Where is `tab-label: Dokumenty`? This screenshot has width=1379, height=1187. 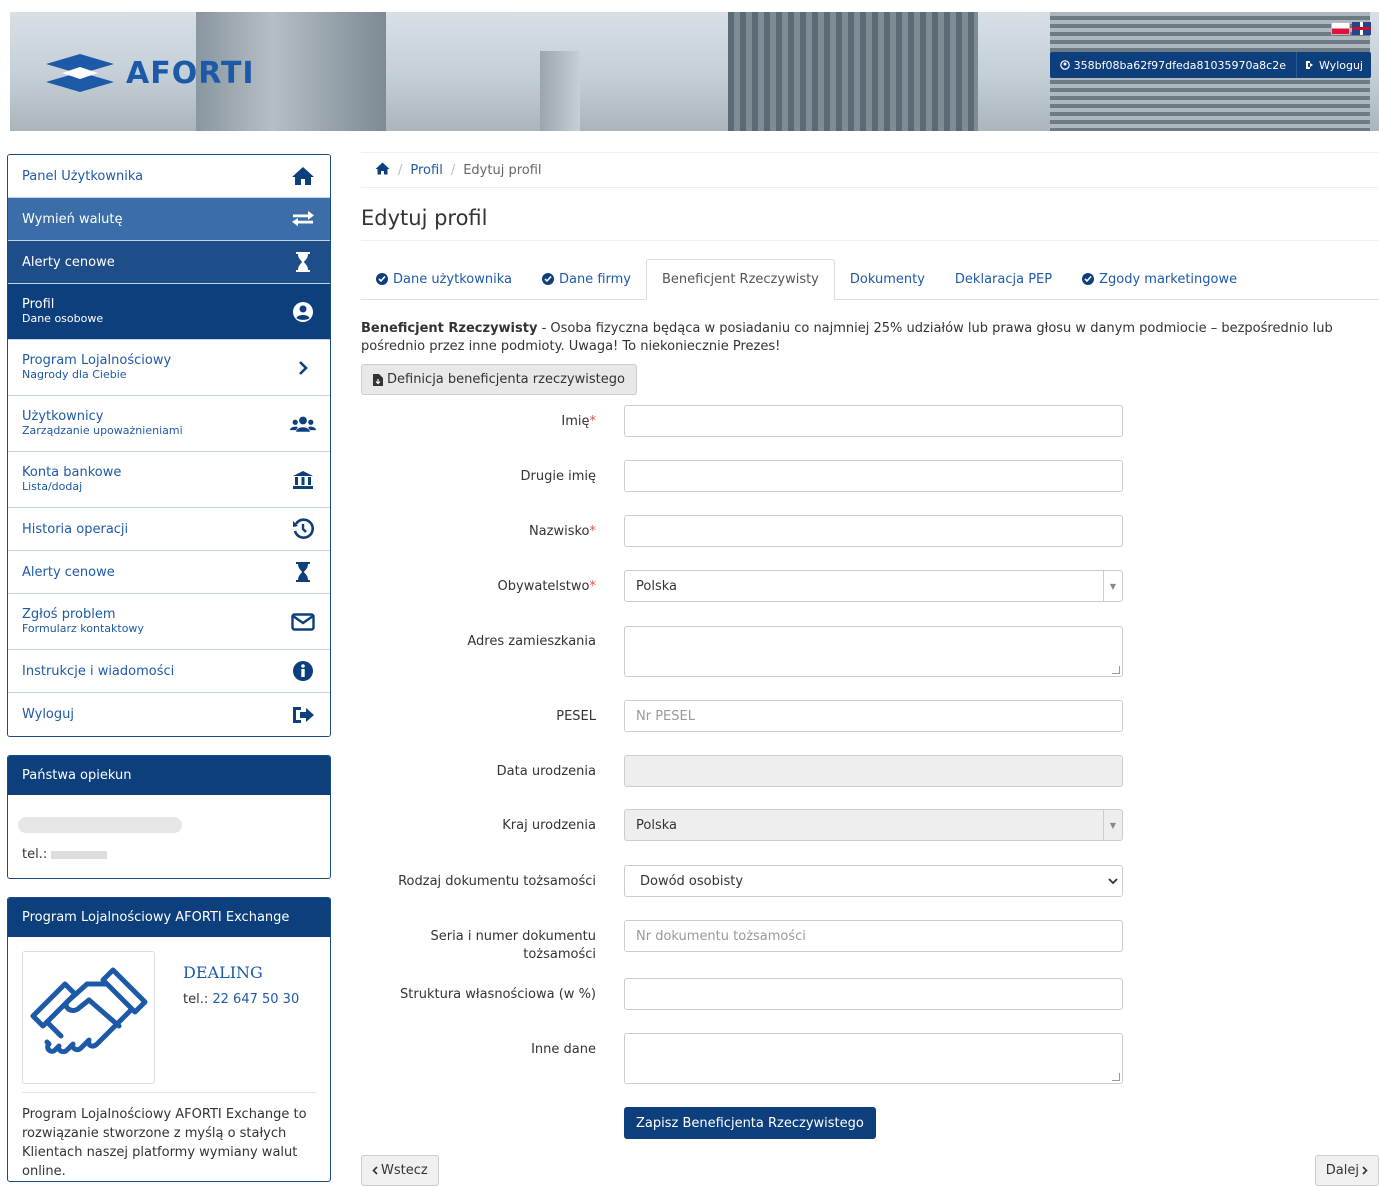
tab-label: Dokumenty is located at coordinates (887, 279).